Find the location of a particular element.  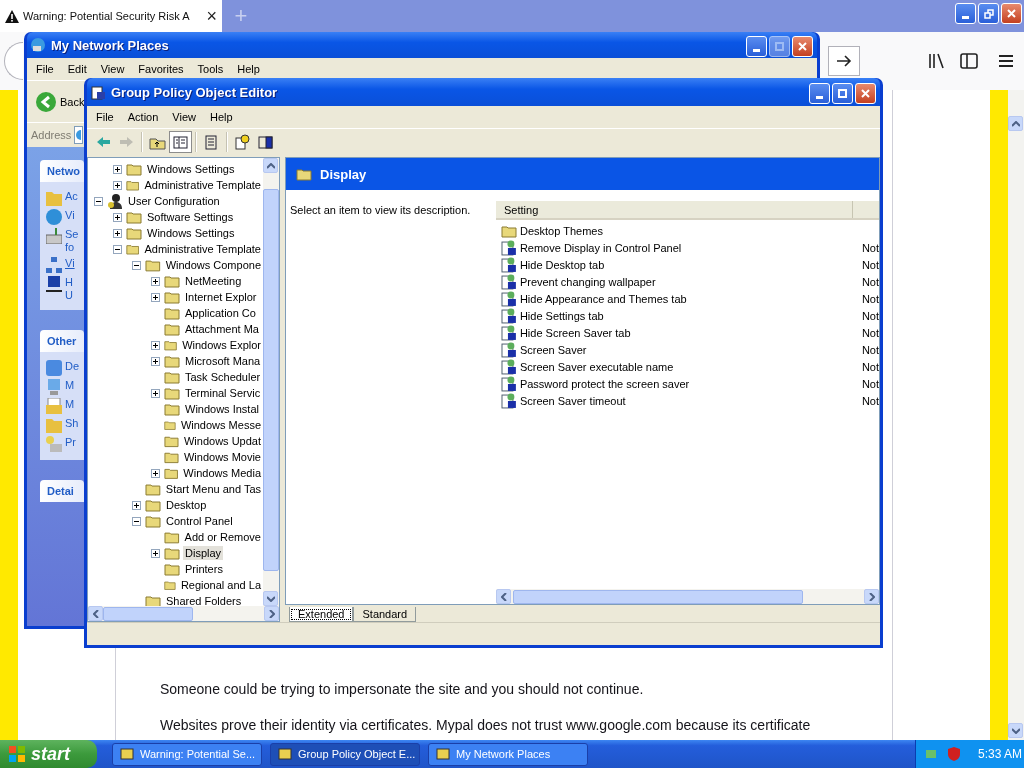

tree-item: Attachment Ma is located at coordinates (222, 329).